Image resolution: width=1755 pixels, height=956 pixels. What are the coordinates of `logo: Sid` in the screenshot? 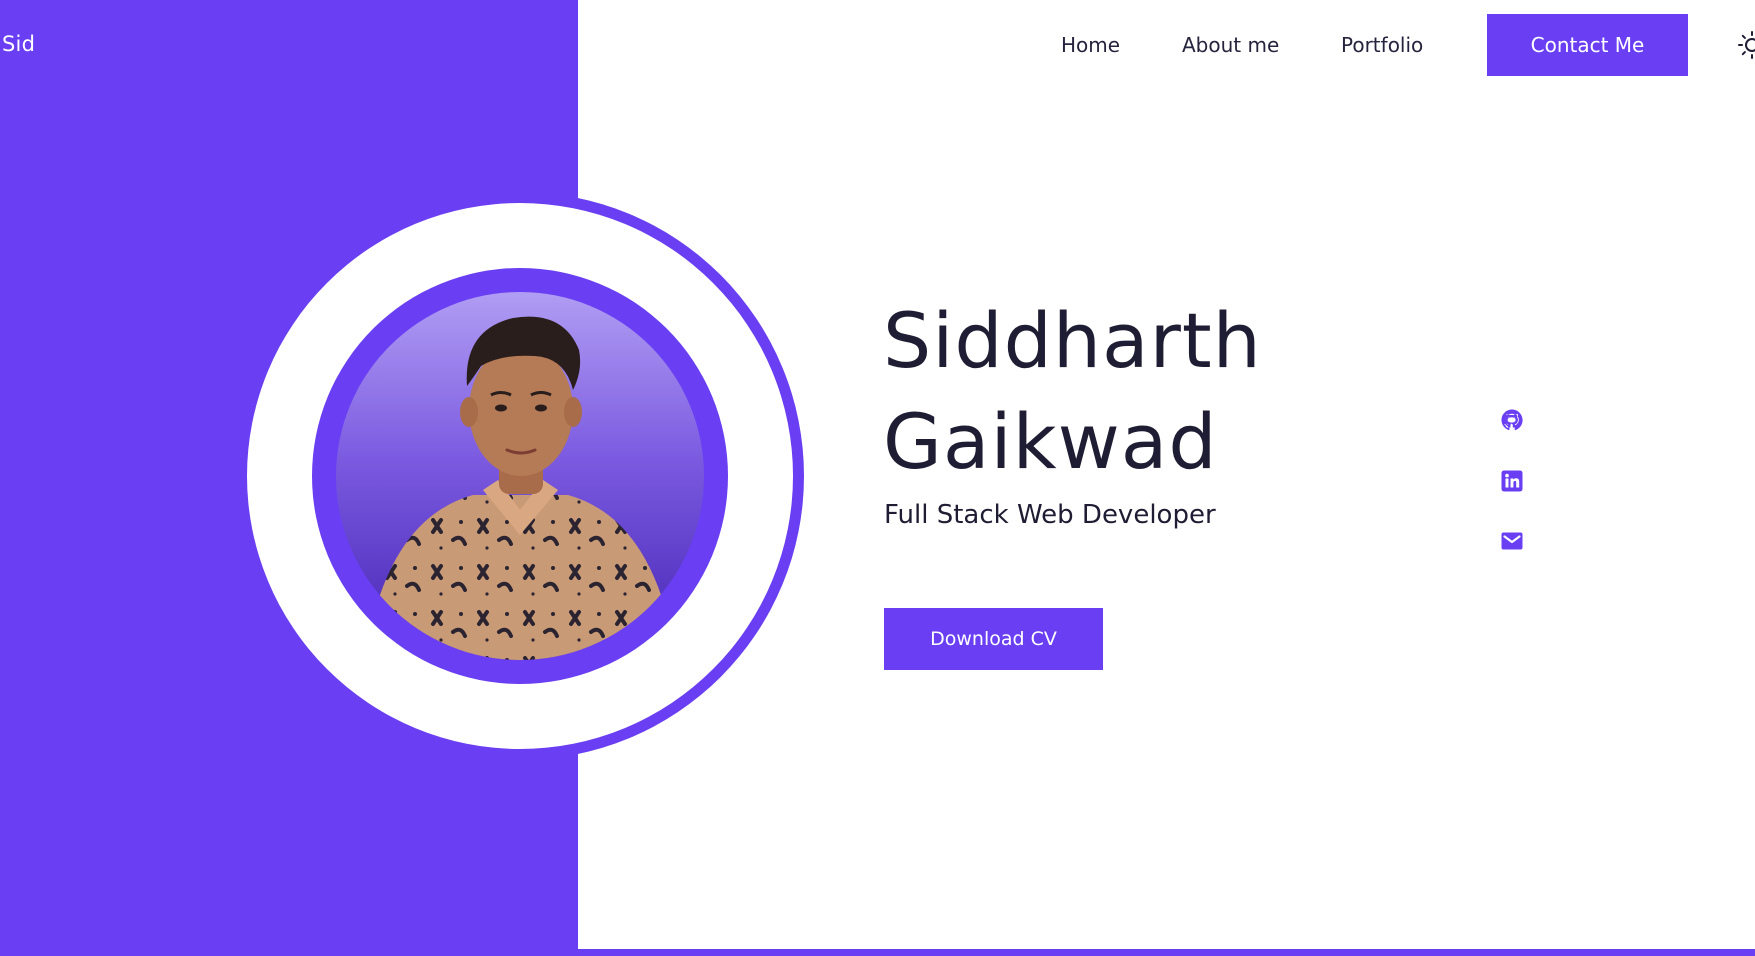 It's located at (18, 44).